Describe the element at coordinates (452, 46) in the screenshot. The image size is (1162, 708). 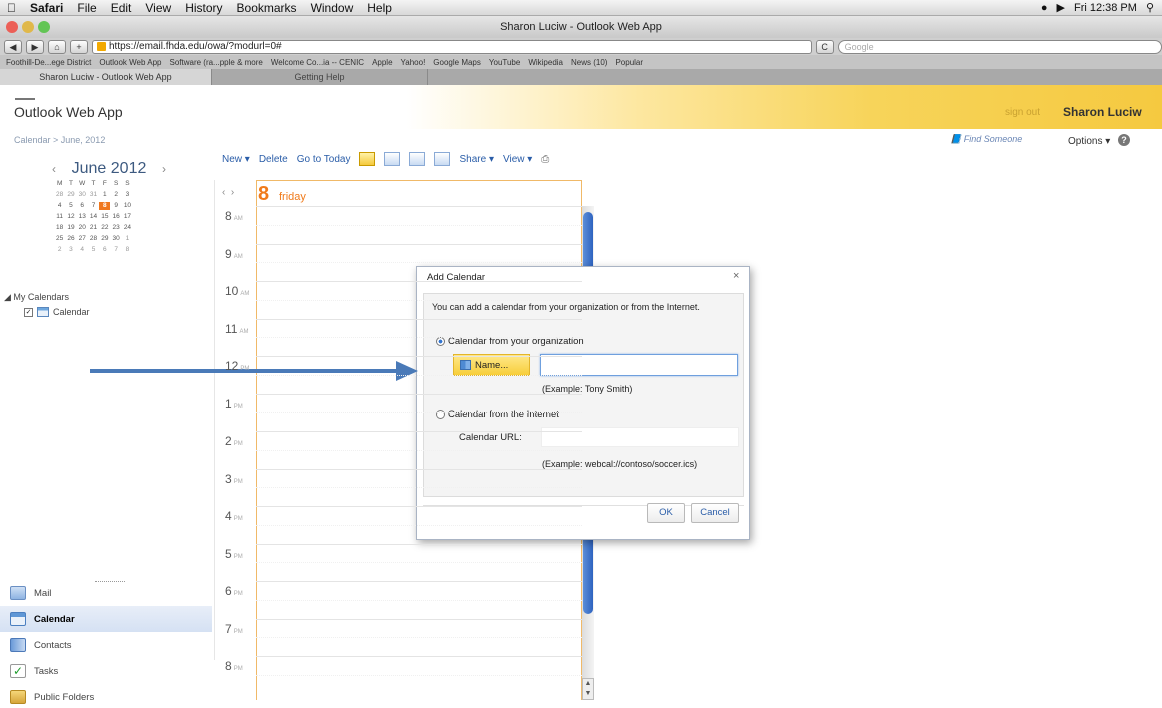
I see `address-bar: https://email.fhda.edu/owa/?modurl=0#` at that location.